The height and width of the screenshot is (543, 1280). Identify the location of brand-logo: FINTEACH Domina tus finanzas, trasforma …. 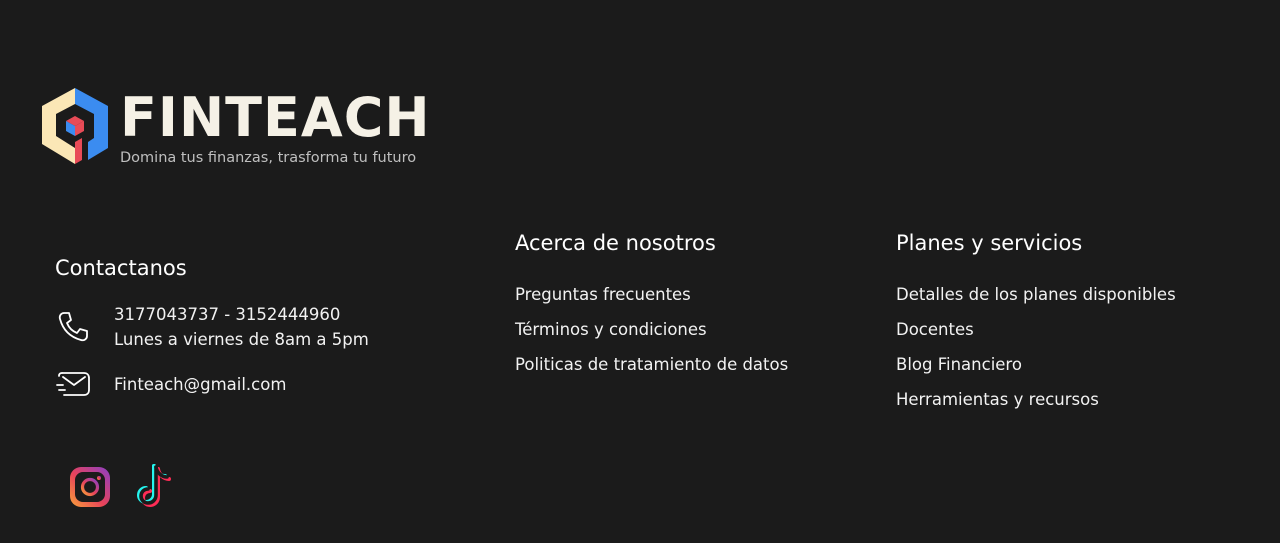
(260, 131).